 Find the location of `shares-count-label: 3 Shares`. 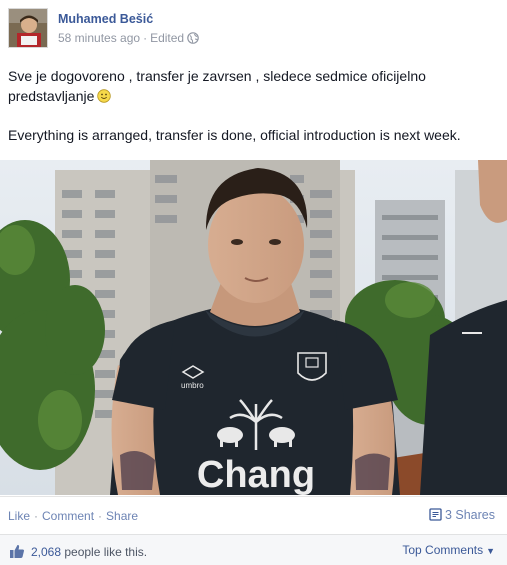

shares-count-label: 3 Shares is located at coordinates (469, 515).